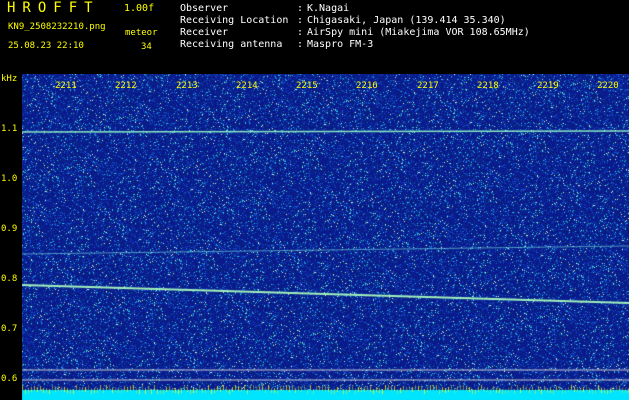 Image resolution: width=629 pixels, height=400 pixels. Describe the element at coordinates (340, 44) in the screenshot. I see `info-value-antenna: Maspro FM-3` at that location.